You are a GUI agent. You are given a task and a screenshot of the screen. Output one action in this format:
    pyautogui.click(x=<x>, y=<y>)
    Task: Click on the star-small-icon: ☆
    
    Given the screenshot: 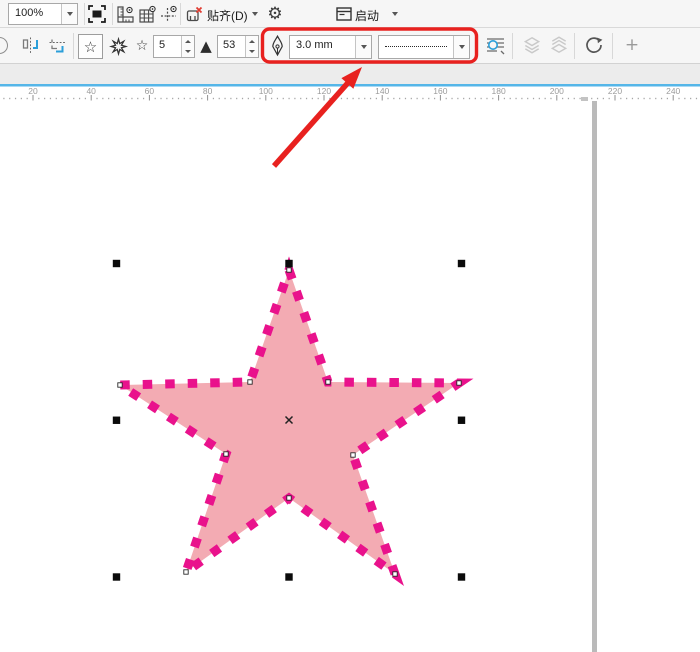 What is the action you would take?
    pyautogui.click(x=142, y=46)
    